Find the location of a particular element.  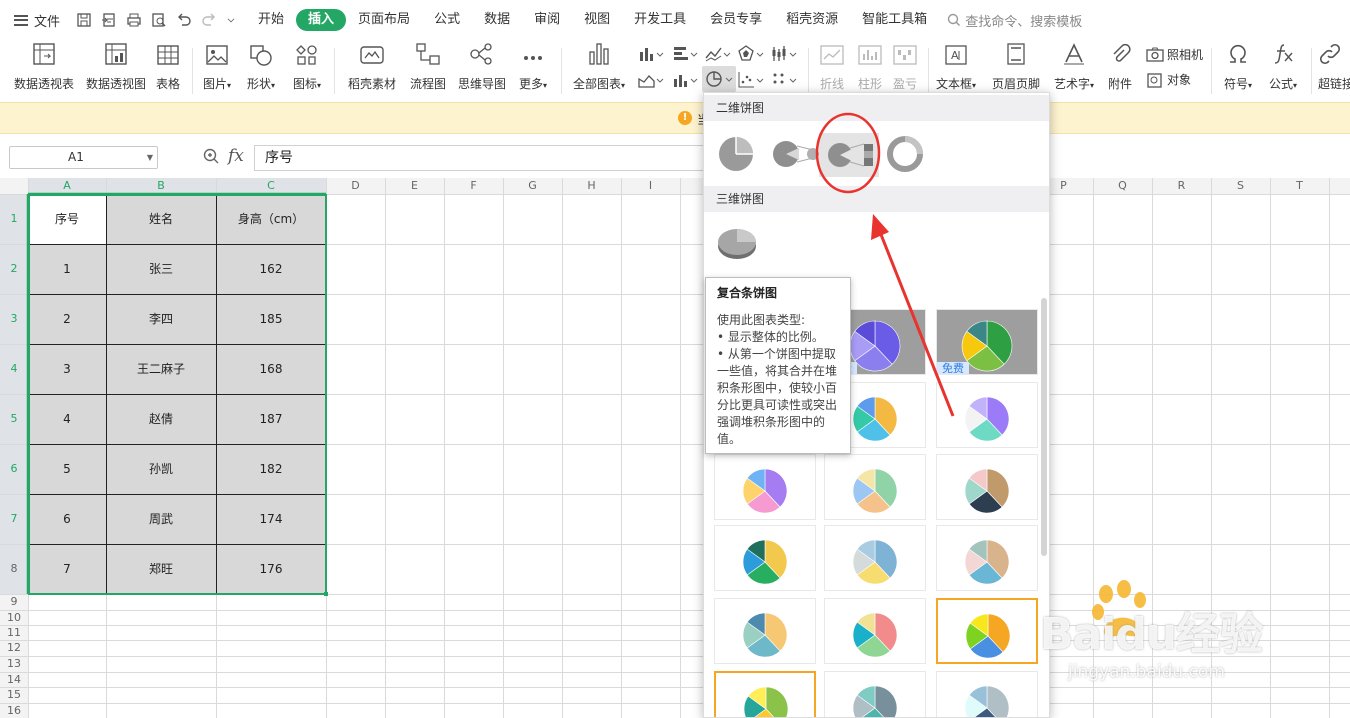

column-header: R is located at coordinates (1181, 186).